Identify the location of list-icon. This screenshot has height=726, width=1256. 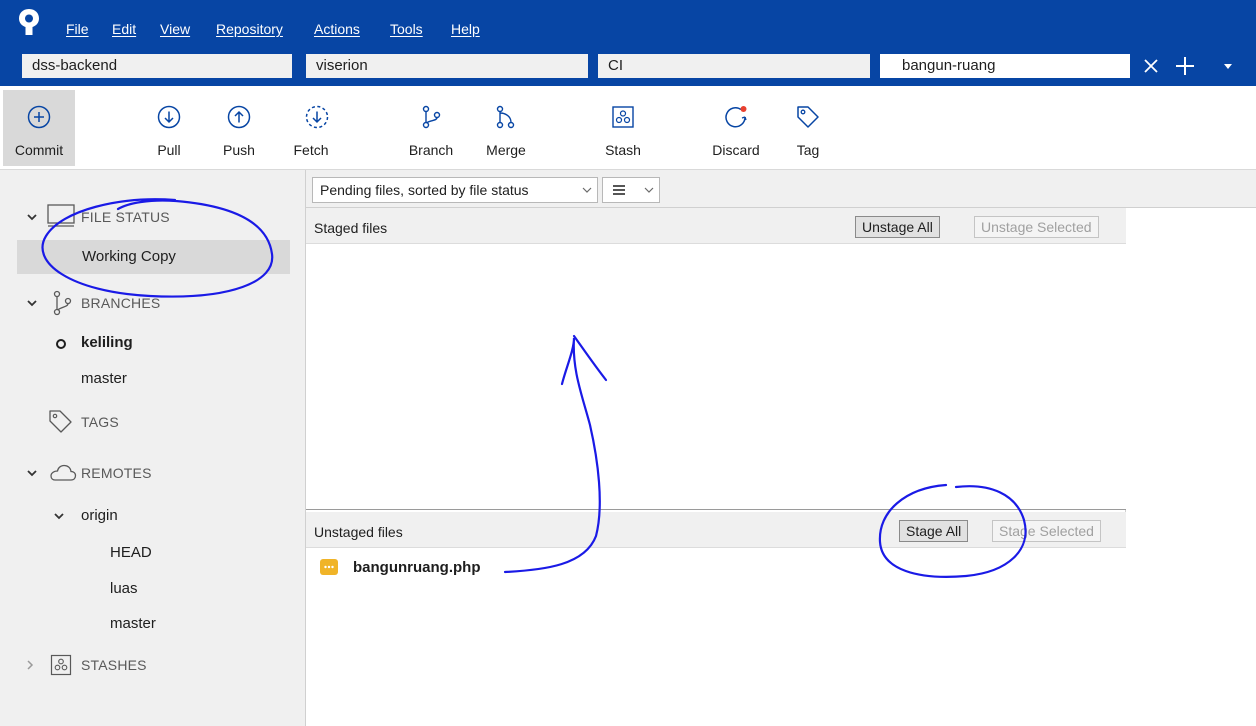
(619, 190).